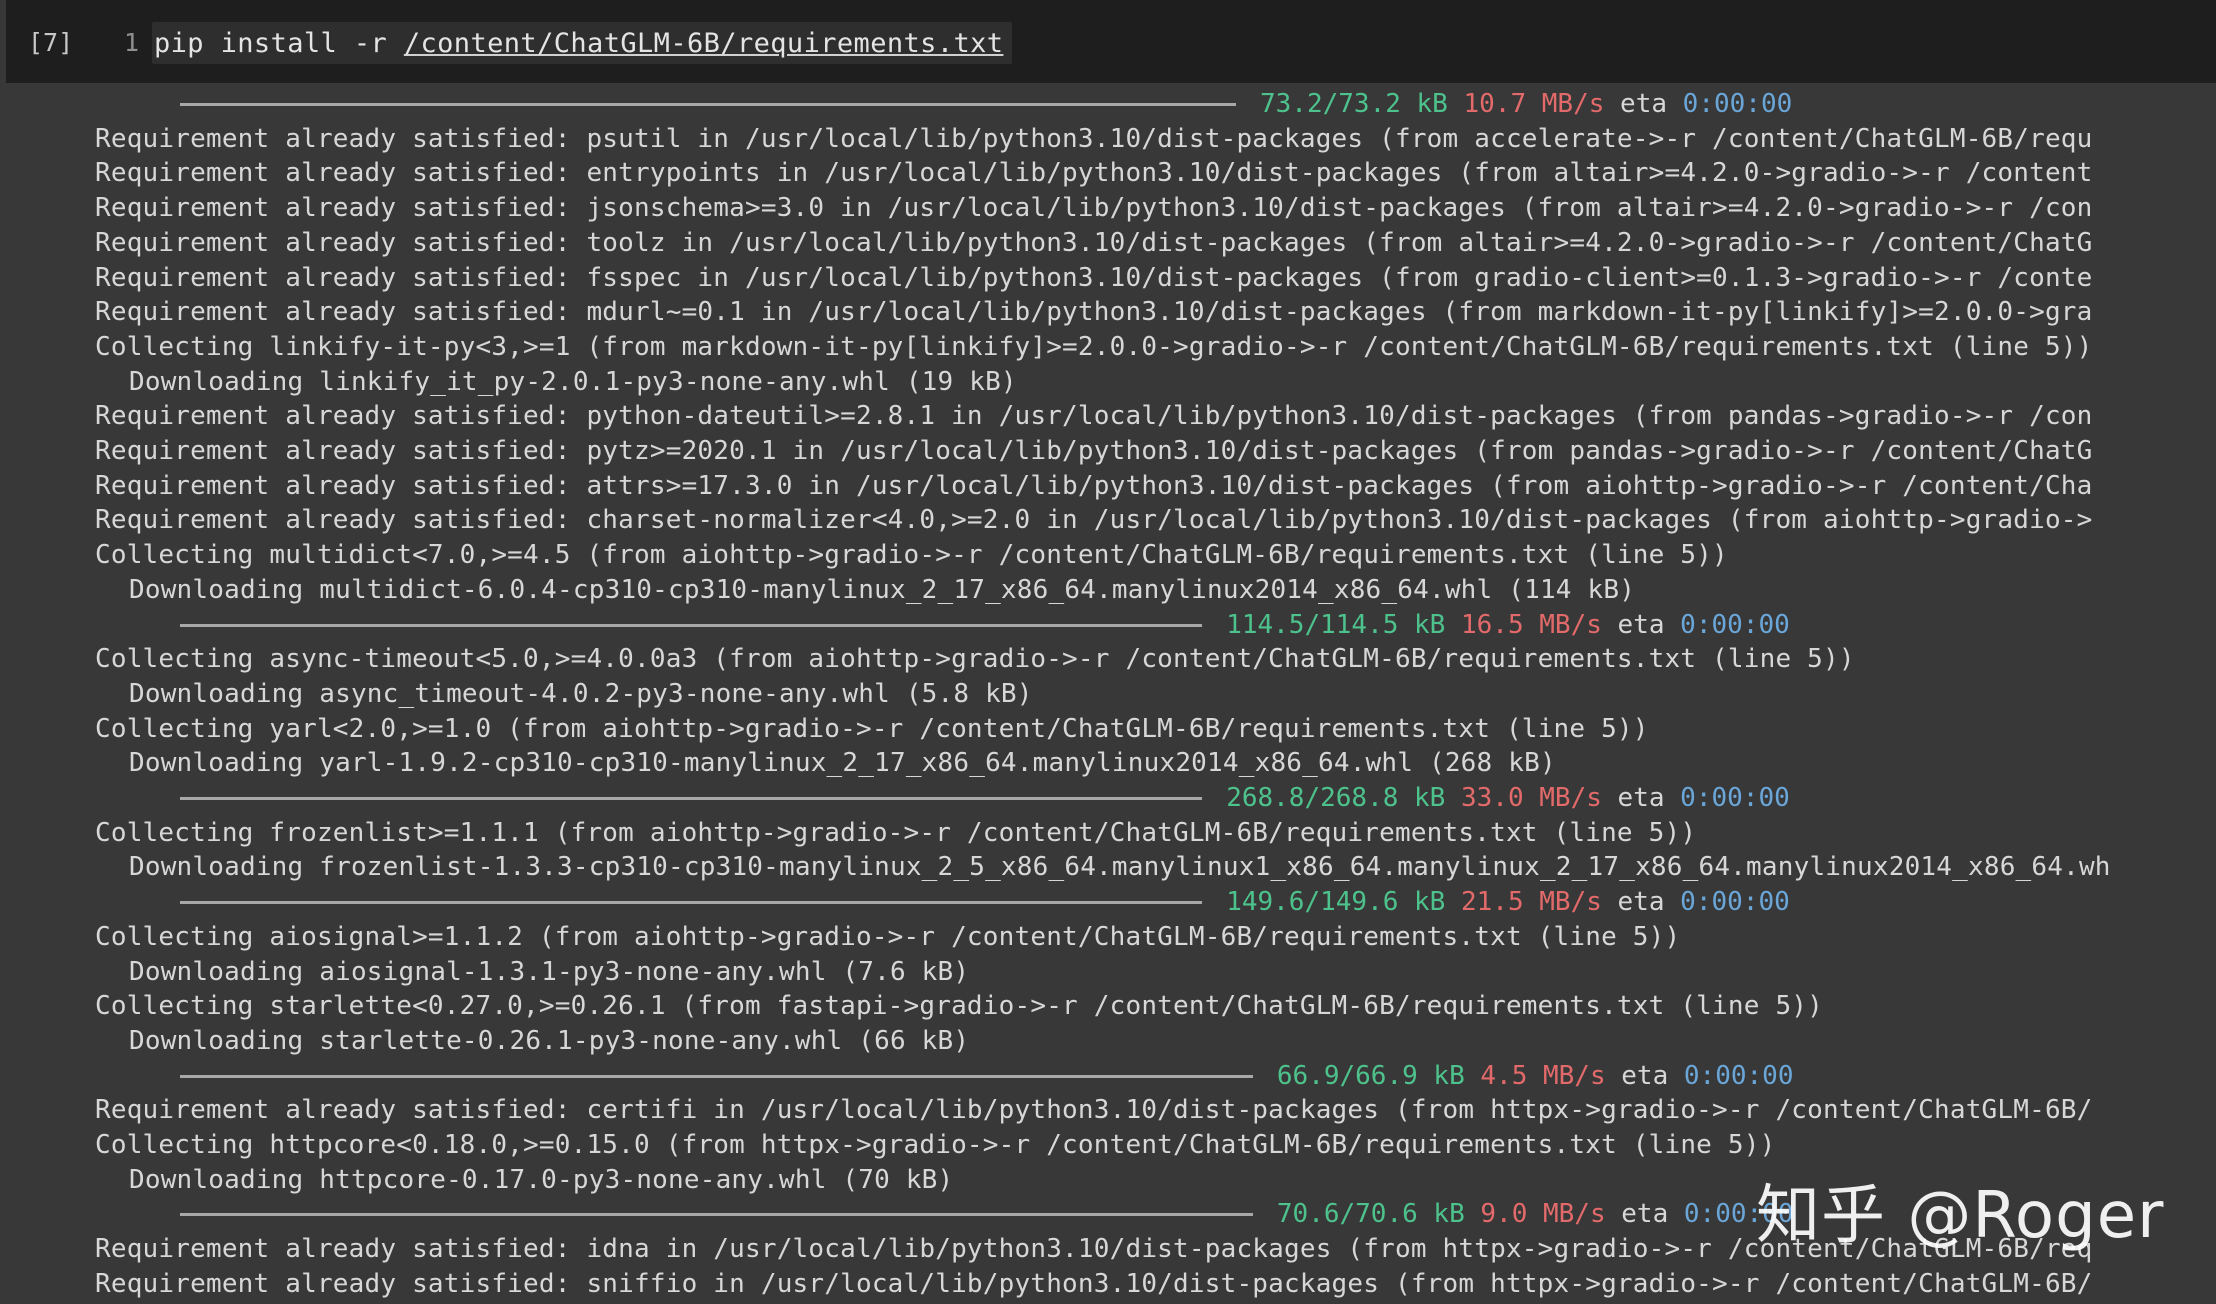 Image resolution: width=2216 pixels, height=1304 pixels. What do you see at coordinates (1543, 1214) in the screenshot?
I see `download-speed: 9.0 MB/s` at bounding box center [1543, 1214].